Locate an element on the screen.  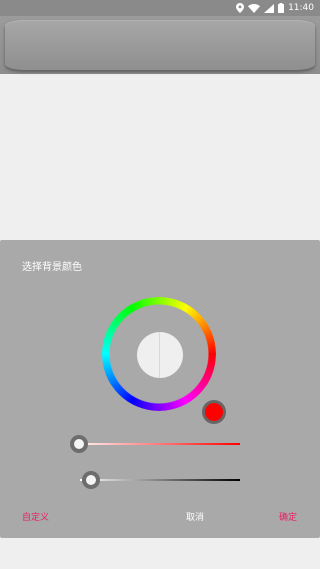
ok-button: 确定 is located at coordinates (288, 516).